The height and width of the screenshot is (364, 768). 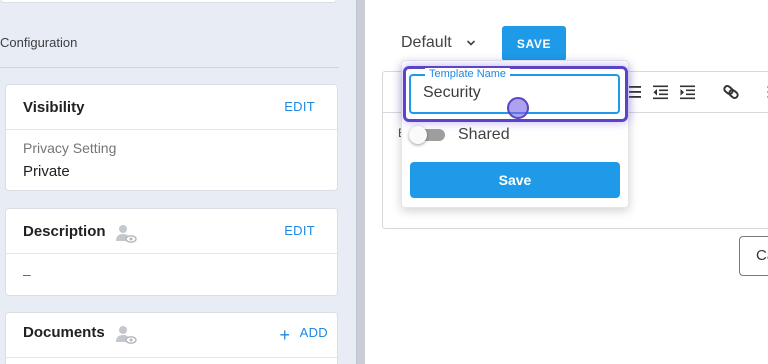 I want to click on description-card: Description EDIT –, so click(x=171, y=252).